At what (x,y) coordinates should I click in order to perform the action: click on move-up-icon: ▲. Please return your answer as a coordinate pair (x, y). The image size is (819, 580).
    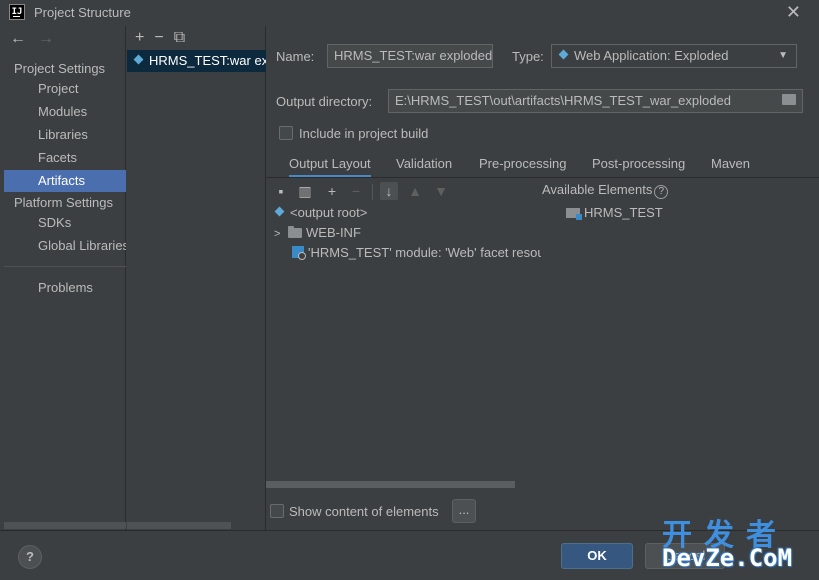
    Looking at the image, I should click on (415, 191).